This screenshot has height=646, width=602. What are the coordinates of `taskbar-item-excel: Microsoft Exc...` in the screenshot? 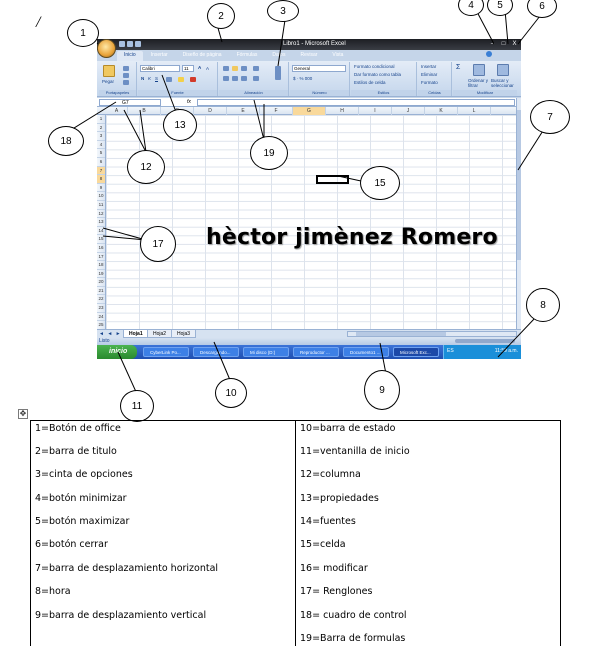 It's located at (416, 352).